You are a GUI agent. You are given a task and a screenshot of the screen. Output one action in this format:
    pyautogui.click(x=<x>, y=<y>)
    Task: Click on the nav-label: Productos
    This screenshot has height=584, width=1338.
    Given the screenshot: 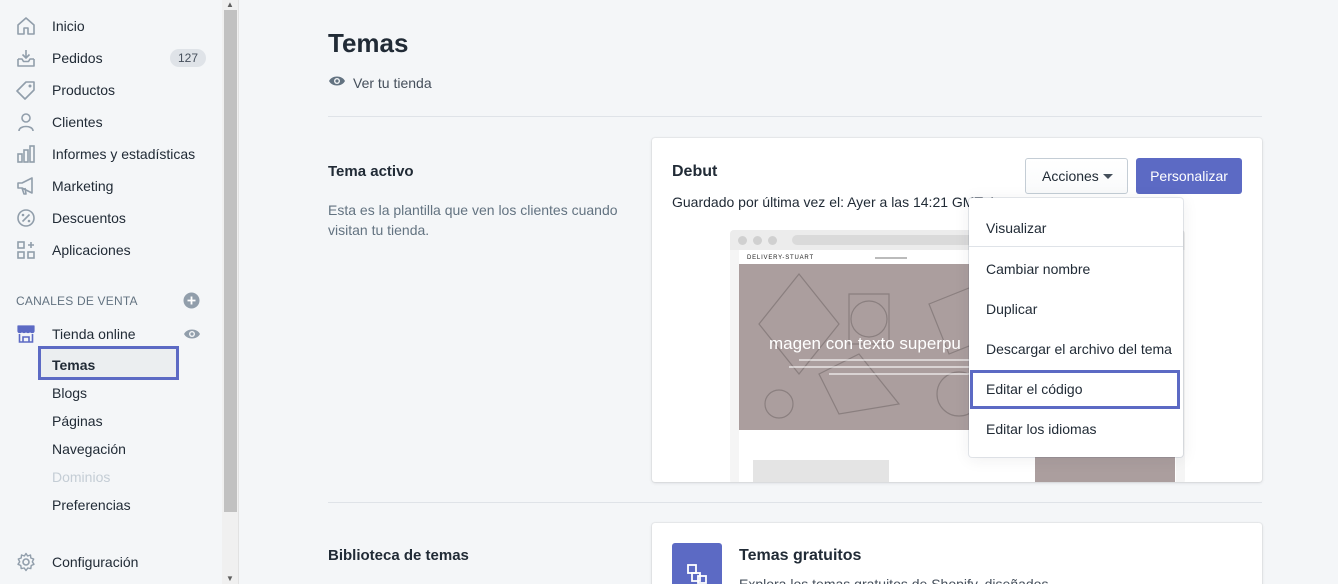 What is the action you would take?
    pyautogui.click(x=84, y=90)
    